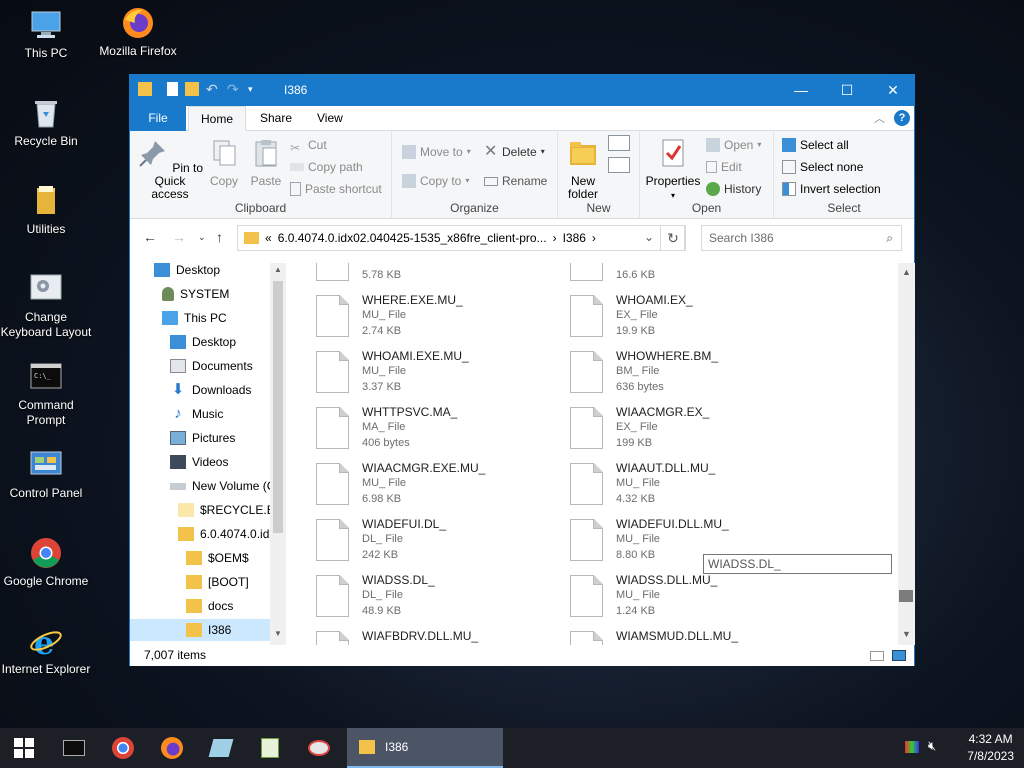  What do you see at coordinates (412, 636) in the screenshot?
I see `file-item: WIAFBDRV.DLL.MU_` at bounding box center [412, 636].